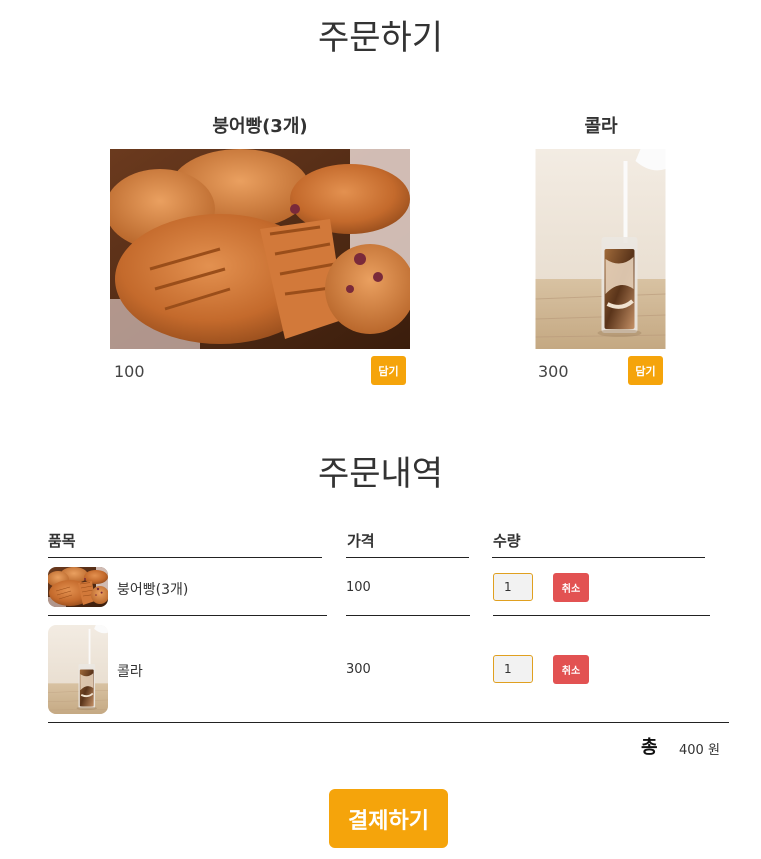 The height and width of the screenshot is (859, 761). I want to click on product-price: 100, so click(129, 371).